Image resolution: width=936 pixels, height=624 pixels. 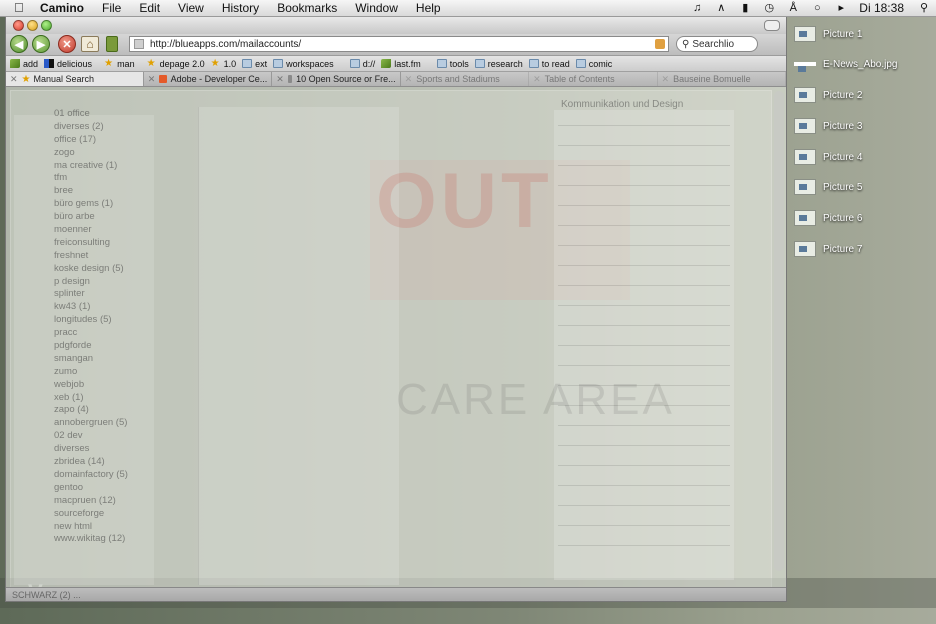 What do you see at coordinates (124, 397) in the screenshot?
I see `mail-folder-item: xeb (1)` at bounding box center [124, 397].